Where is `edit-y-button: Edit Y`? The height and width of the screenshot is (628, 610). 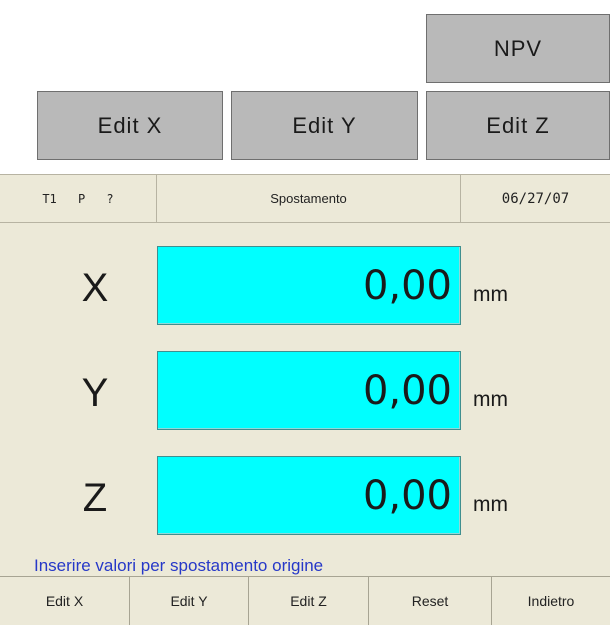 edit-y-button: Edit Y is located at coordinates (189, 601).